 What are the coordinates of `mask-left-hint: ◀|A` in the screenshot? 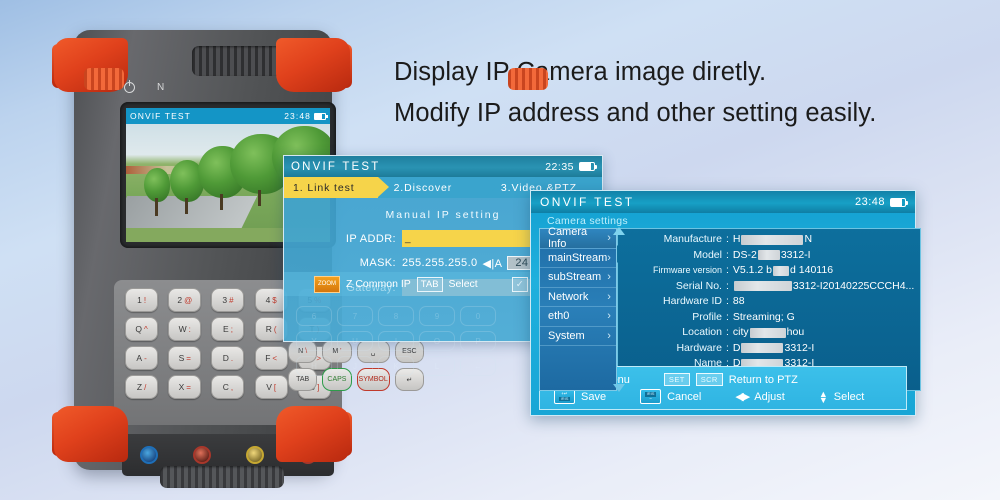 It's located at (492, 263).